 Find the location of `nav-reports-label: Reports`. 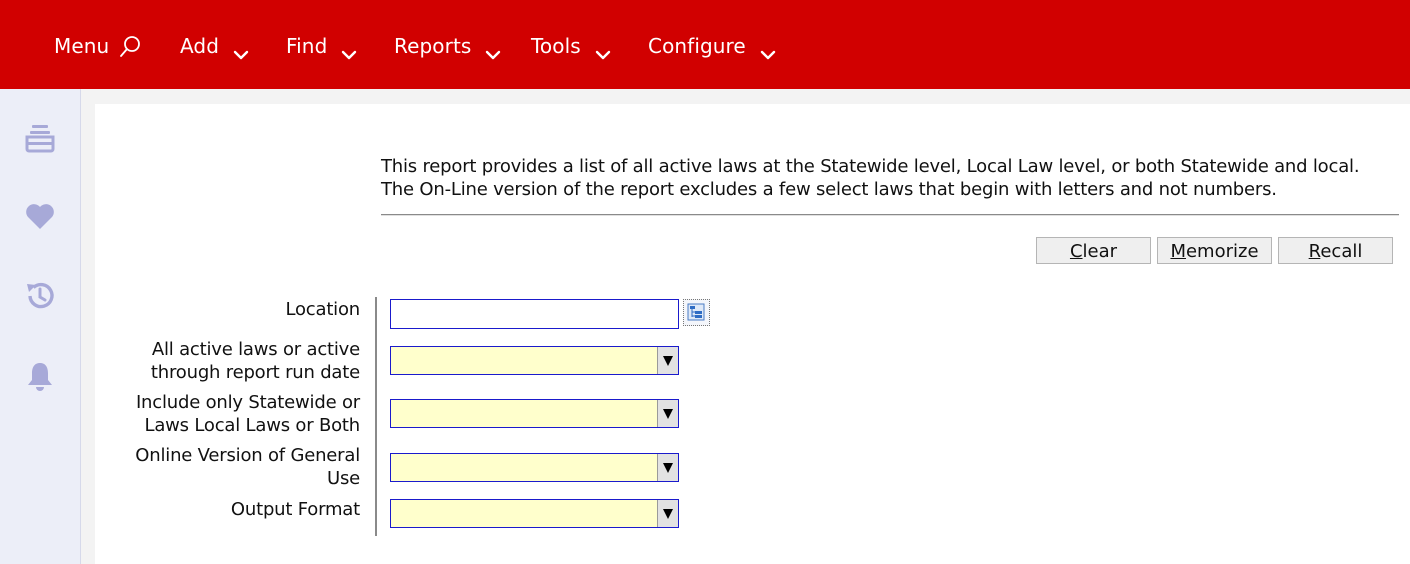

nav-reports-label: Reports is located at coordinates (433, 46).